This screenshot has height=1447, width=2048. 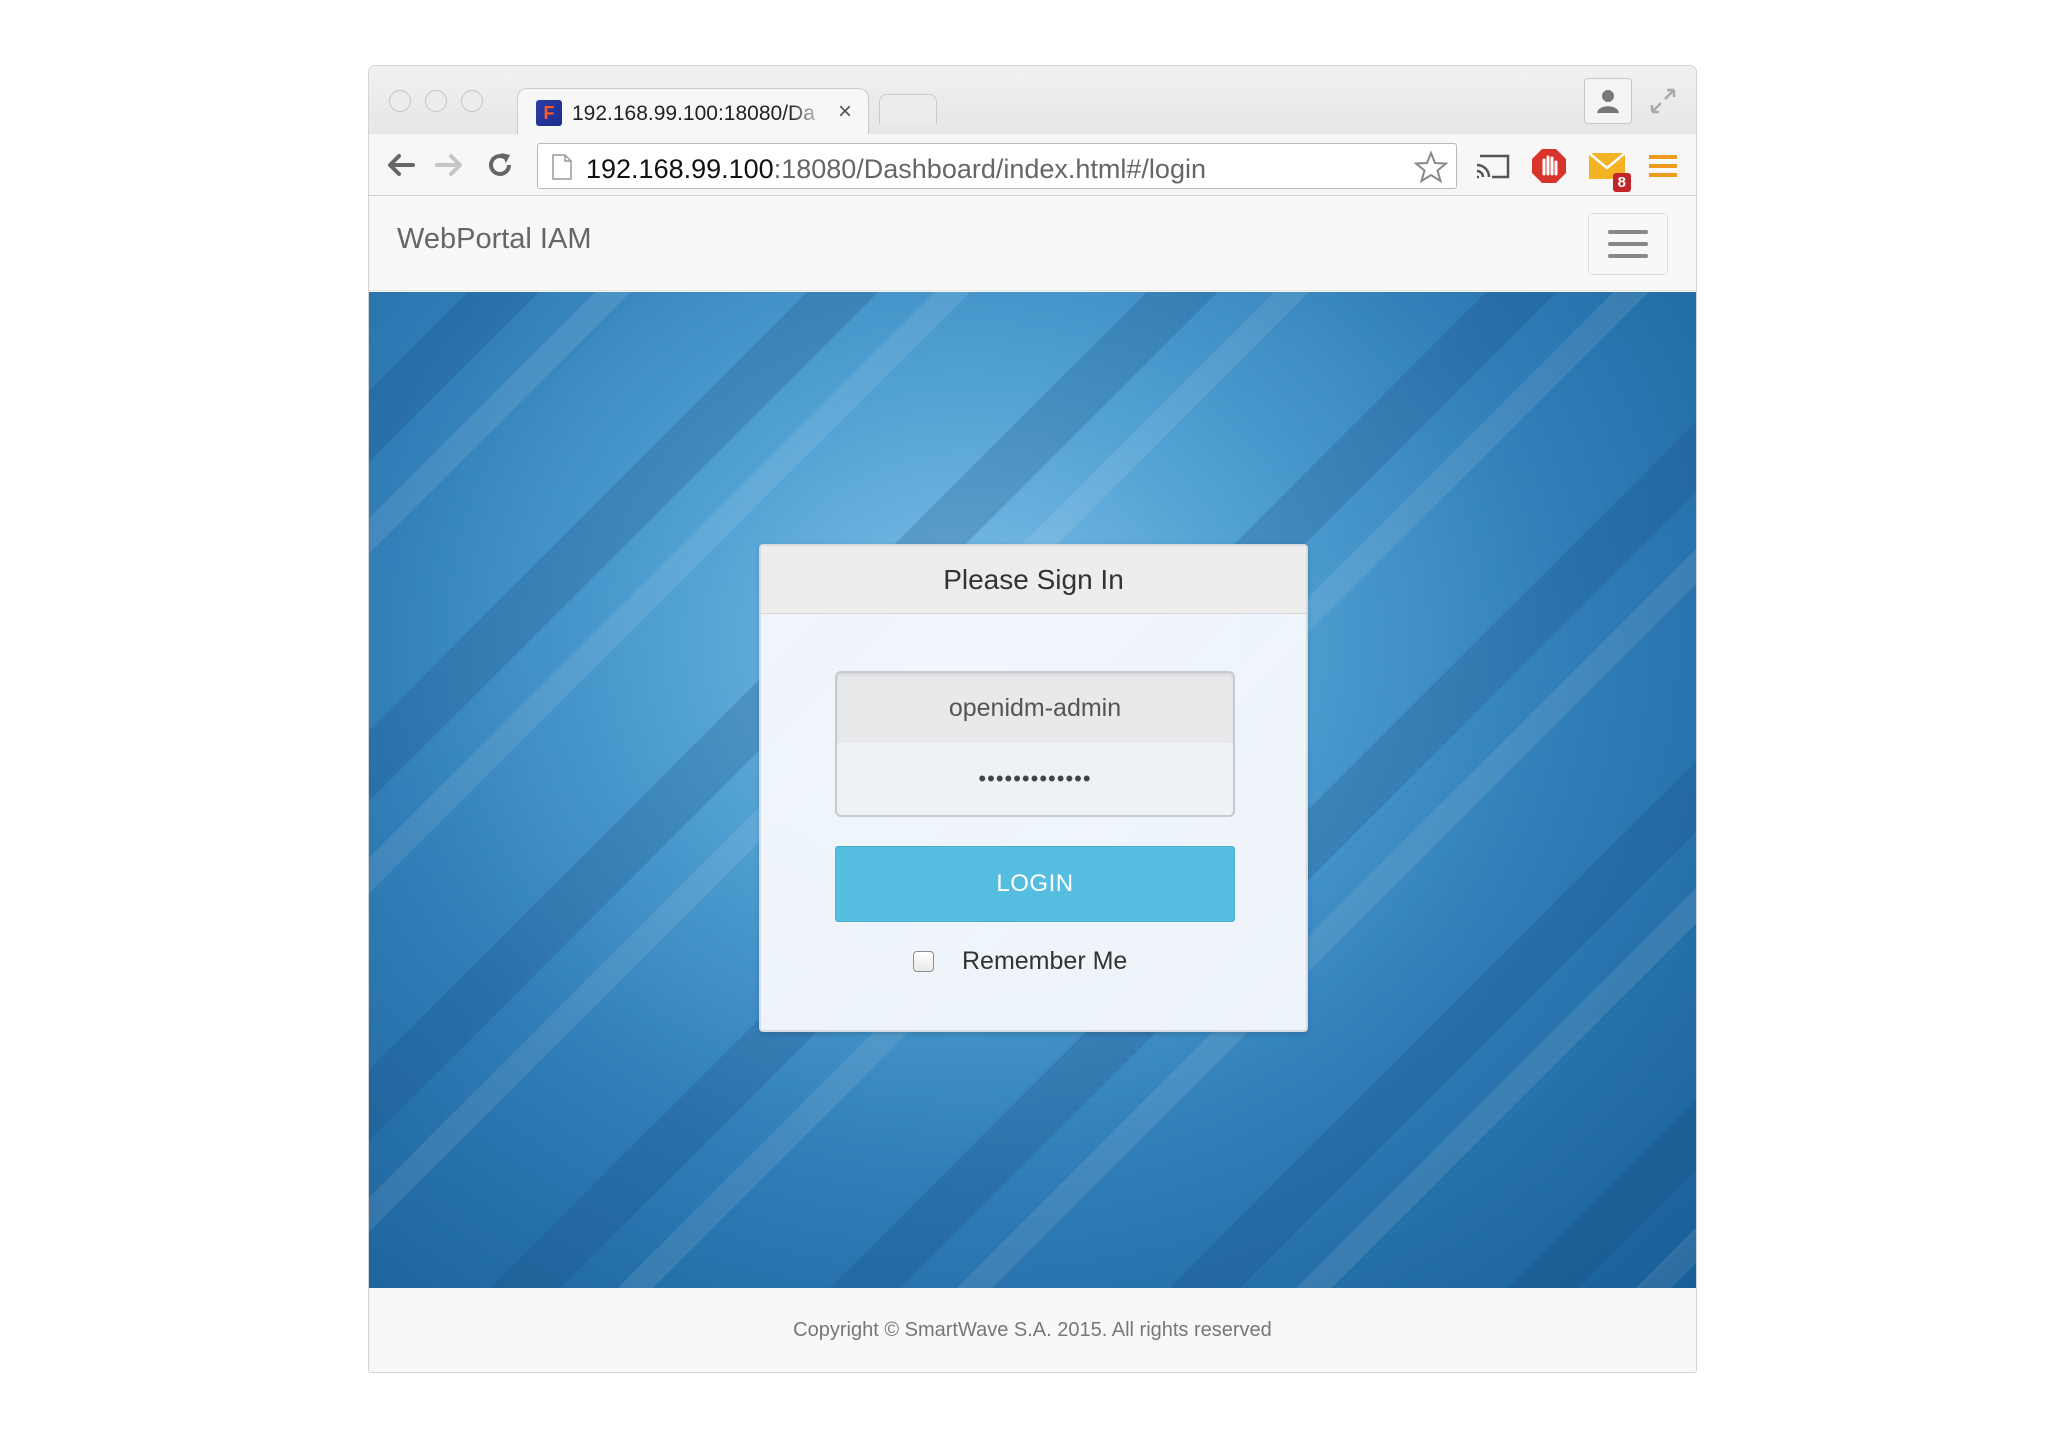 I want to click on login-panel-header: Please Sign In, so click(x=1033, y=580).